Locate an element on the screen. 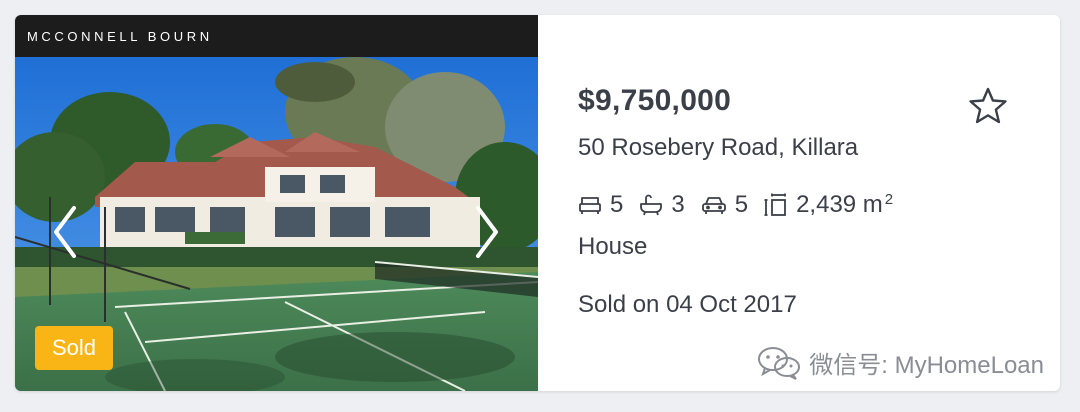 The height and width of the screenshot is (412, 1080). agency-branding-bar: MCCONNELL BOURN is located at coordinates (276, 36).